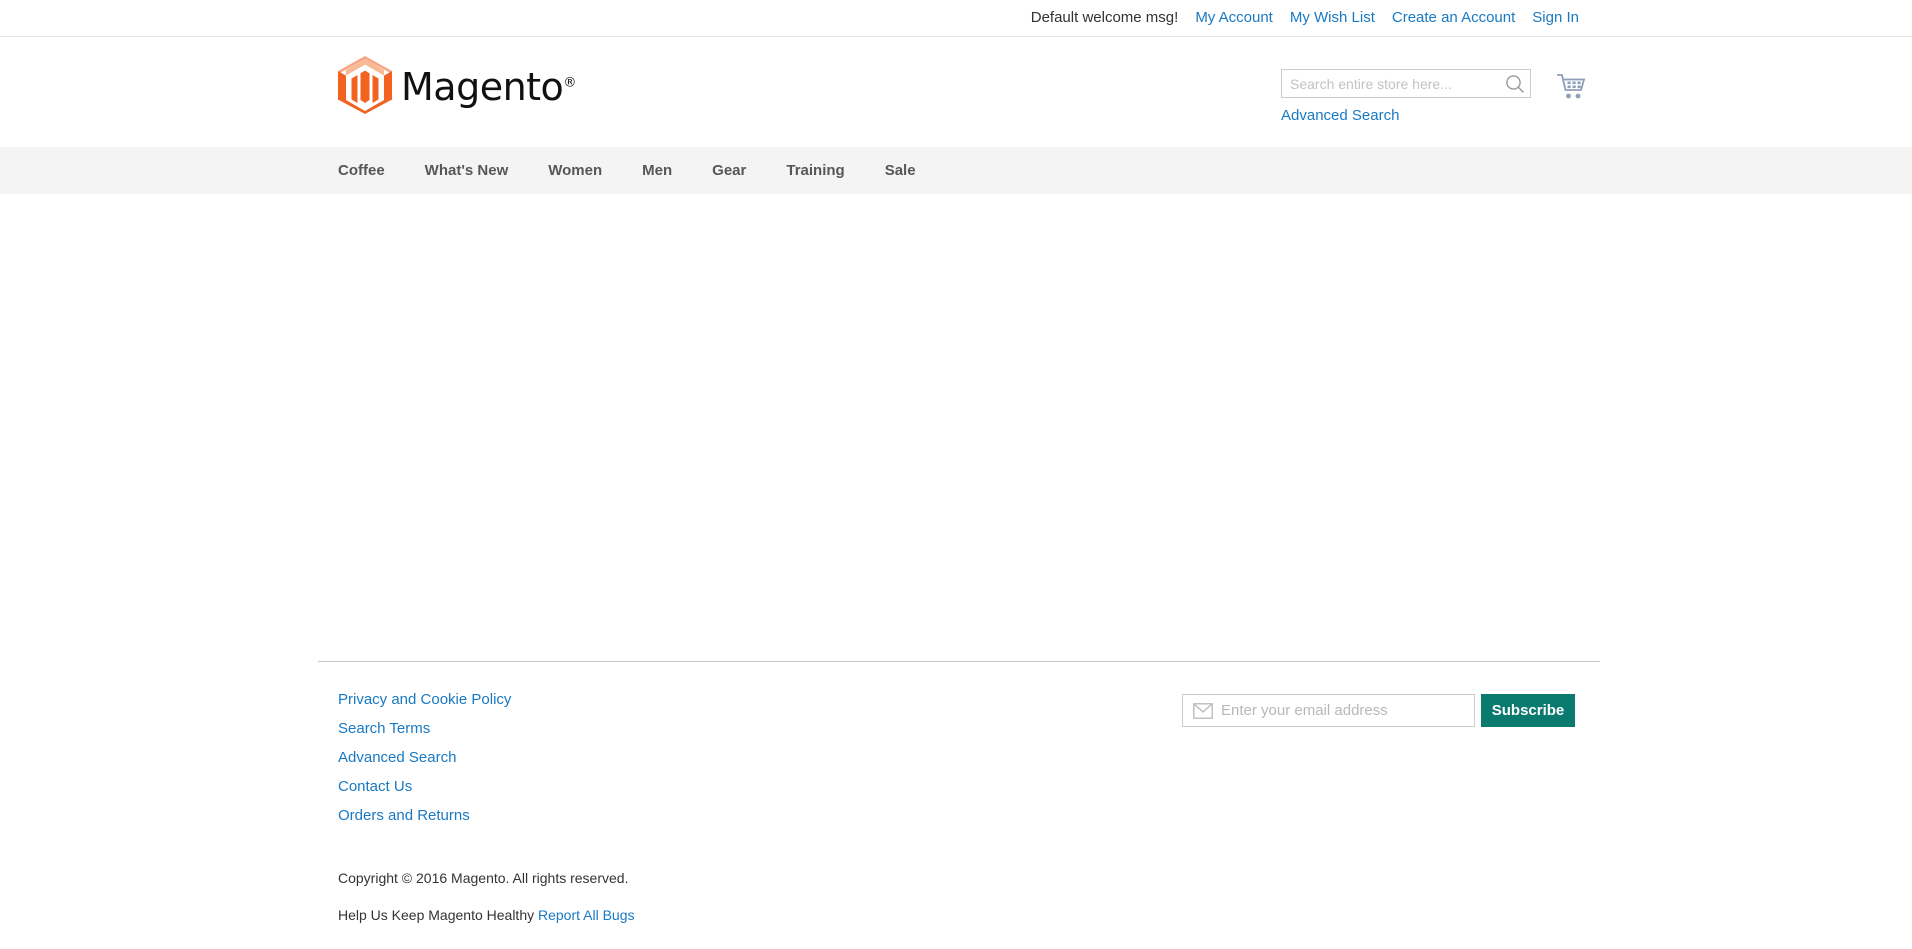 The height and width of the screenshot is (949, 1912). I want to click on search-field, so click(1406, 83).